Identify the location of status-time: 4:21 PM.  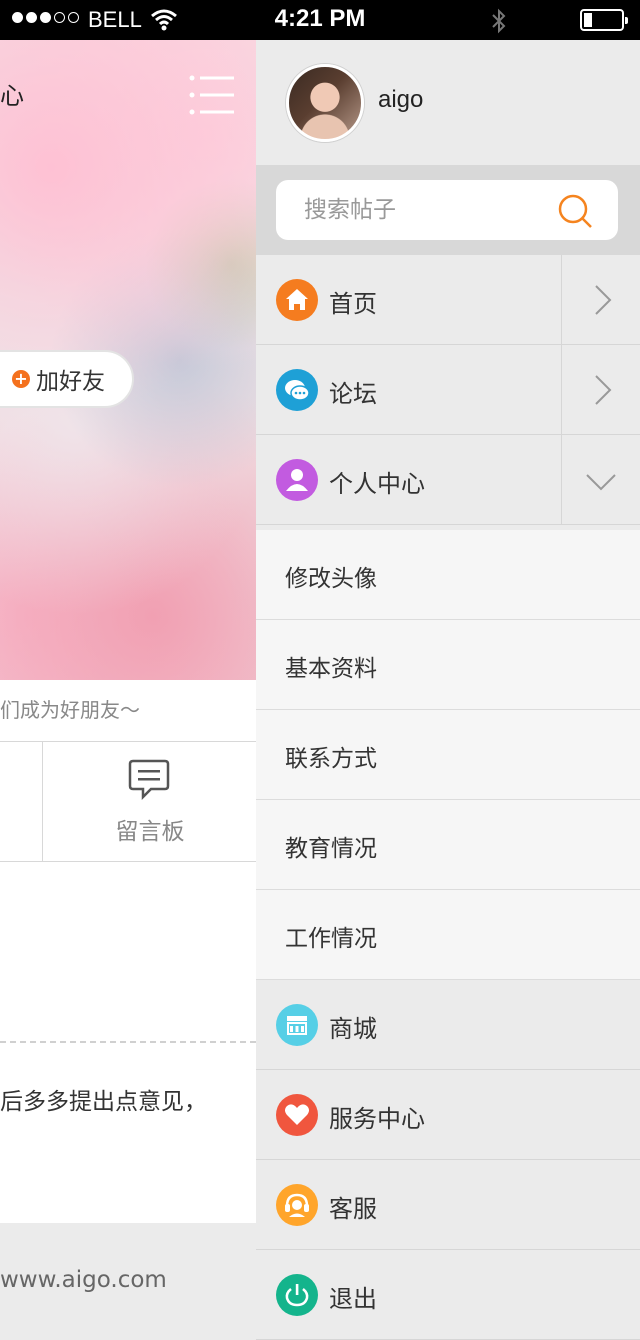
(320, 18).